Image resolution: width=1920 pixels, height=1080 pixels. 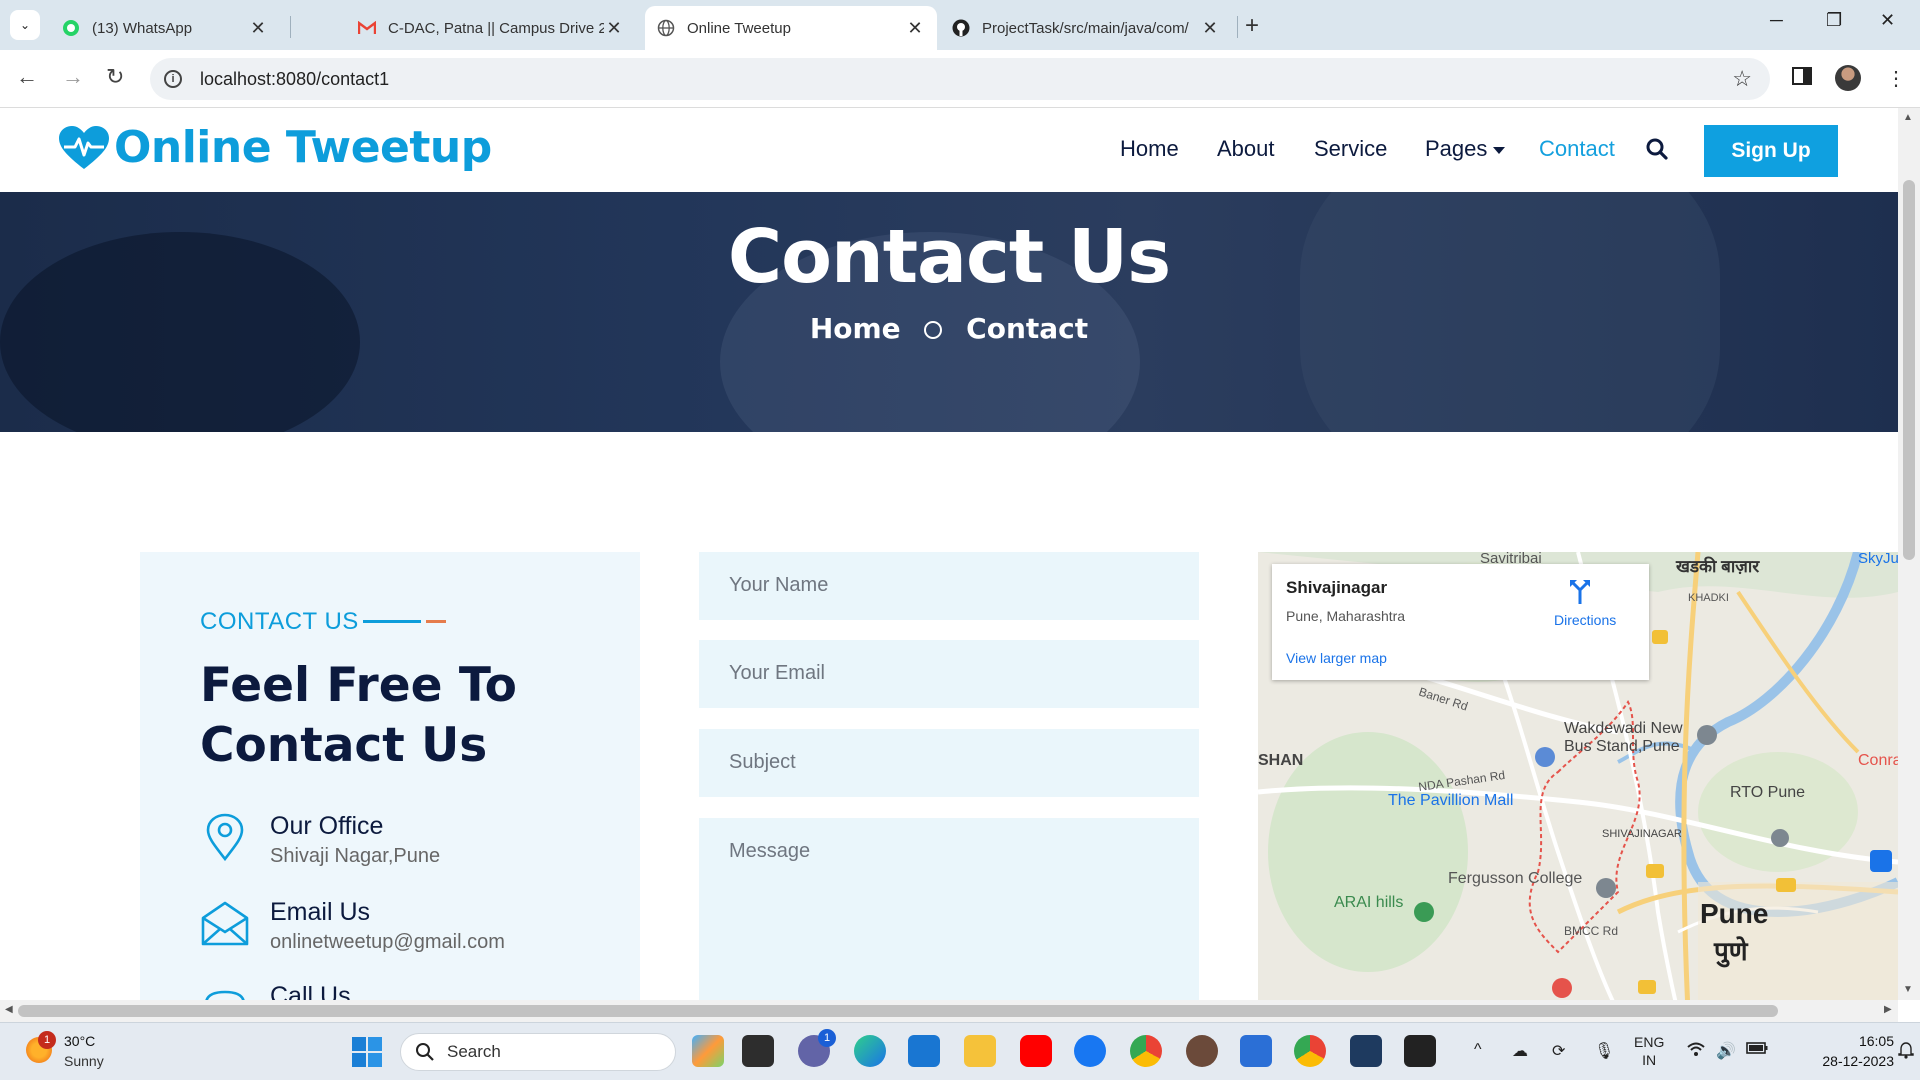 I want to click on message-textarea: Message, so click(x=949, y=909).